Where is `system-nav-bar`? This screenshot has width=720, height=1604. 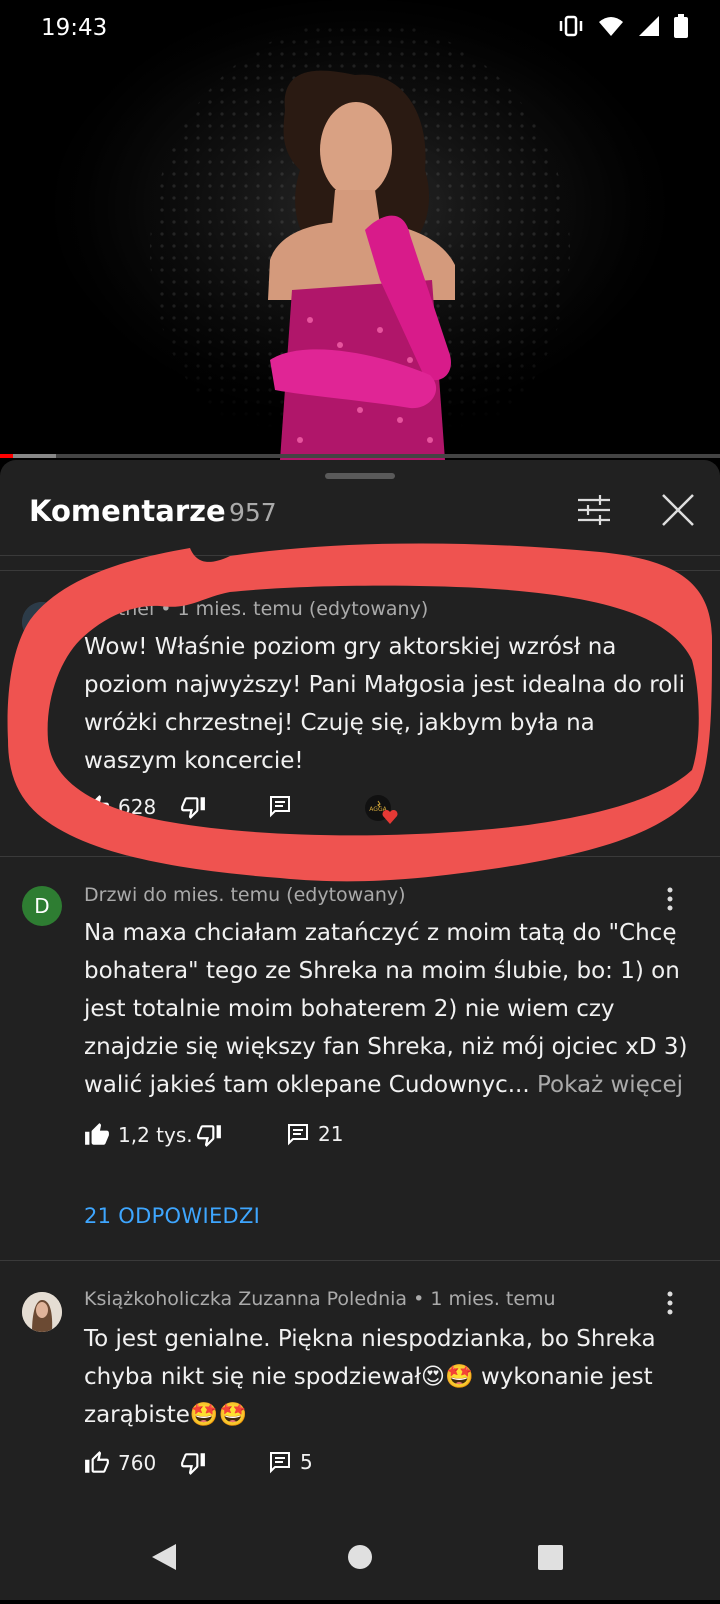 system-nav-bar is located at coordinates (360, 1567).